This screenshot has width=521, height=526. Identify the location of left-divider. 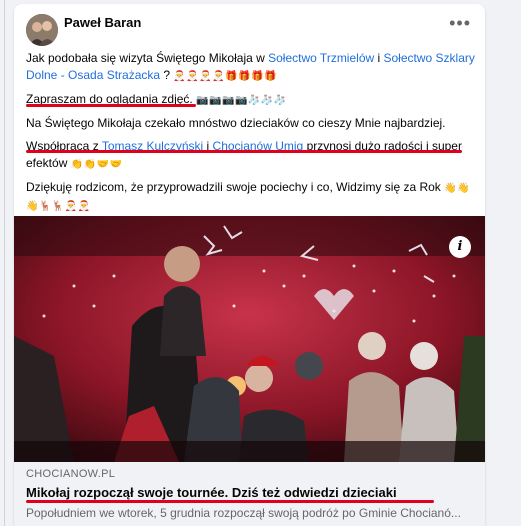
(4, 263).